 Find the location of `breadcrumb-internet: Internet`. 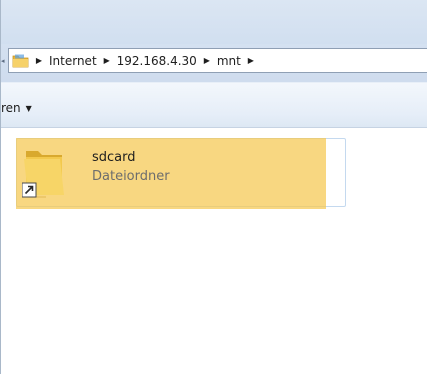

breadcrumb-internet: Internet is located at coordinates (73, 61).